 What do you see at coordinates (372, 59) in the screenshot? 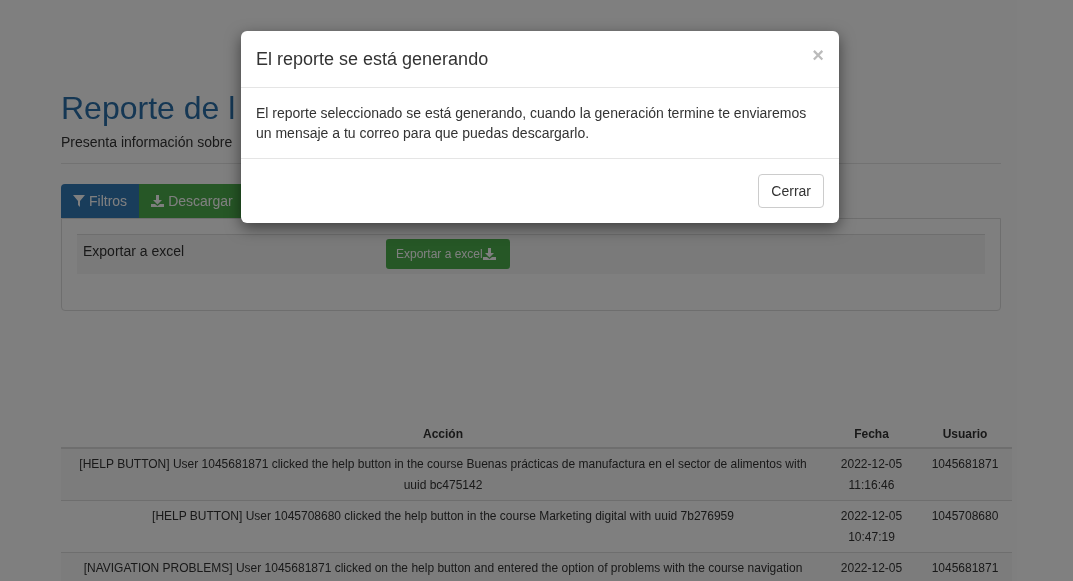
I see `modal-title: El reporte se está generando` at bounding box center [372, 59].